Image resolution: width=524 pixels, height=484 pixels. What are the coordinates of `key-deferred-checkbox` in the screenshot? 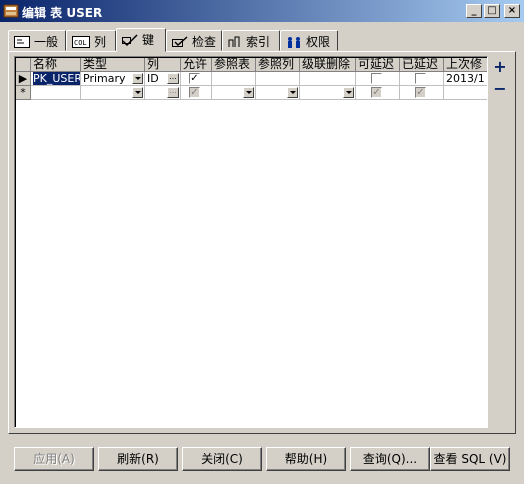 It's located at (420, 78).